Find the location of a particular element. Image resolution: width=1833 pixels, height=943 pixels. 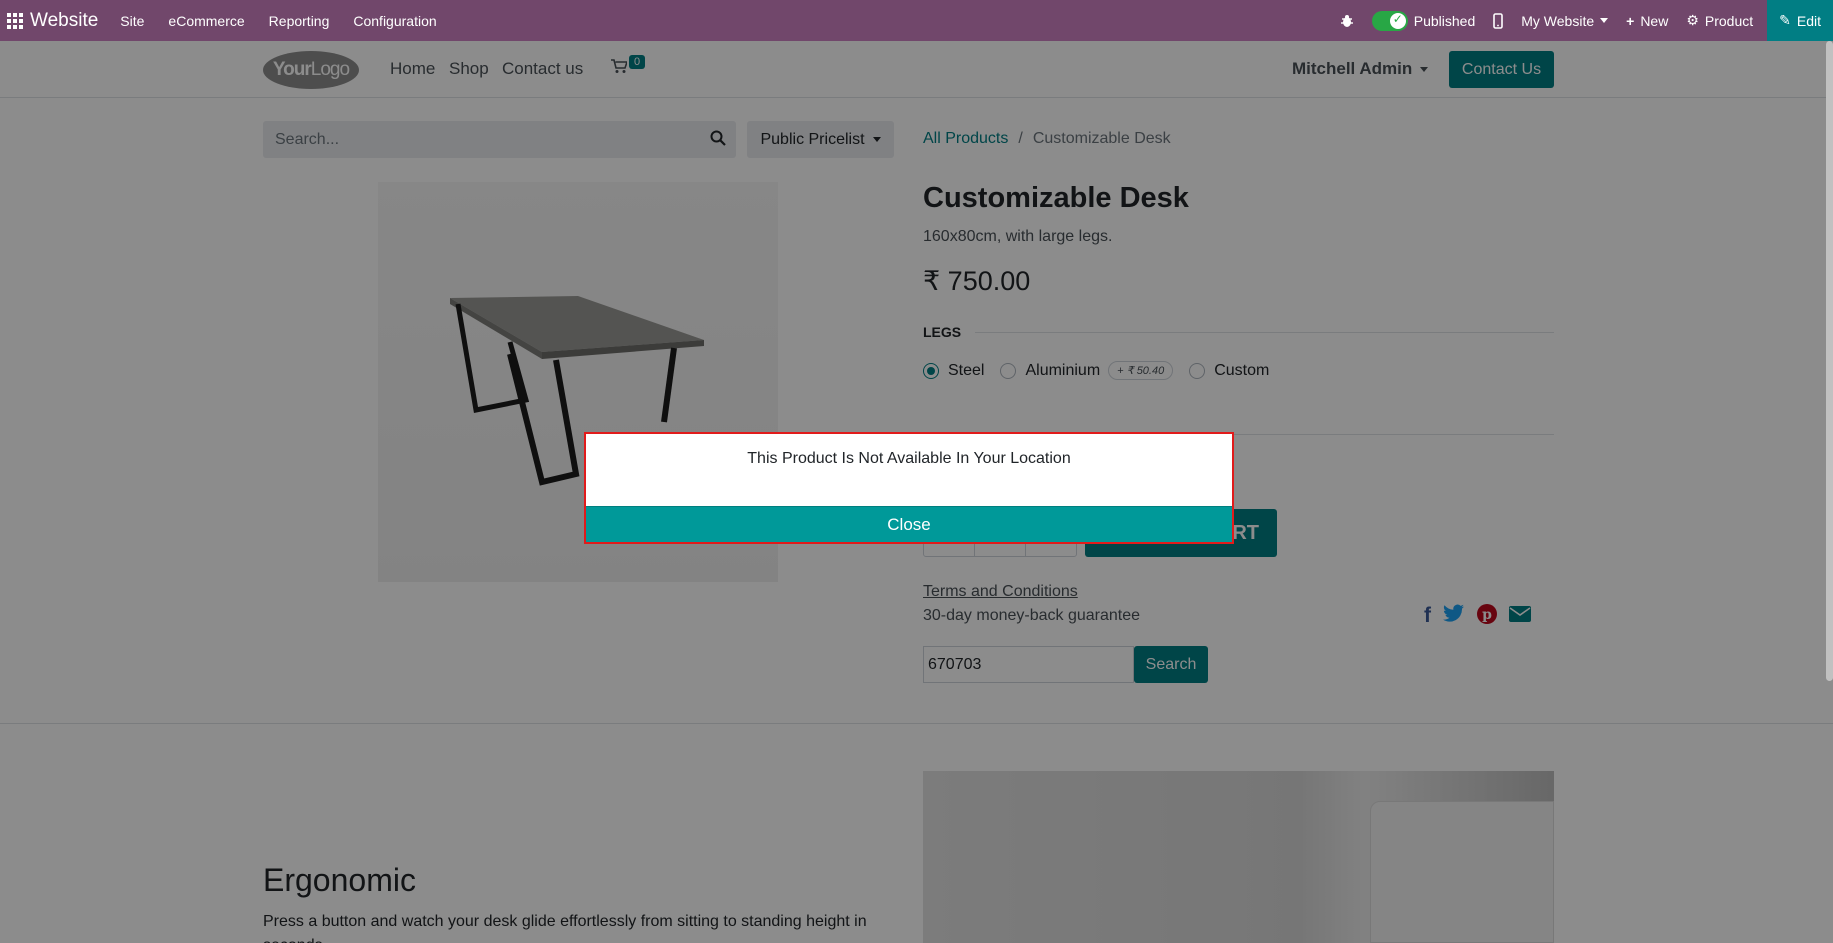

apps-menu-icon is located at coordinates (15, 20).